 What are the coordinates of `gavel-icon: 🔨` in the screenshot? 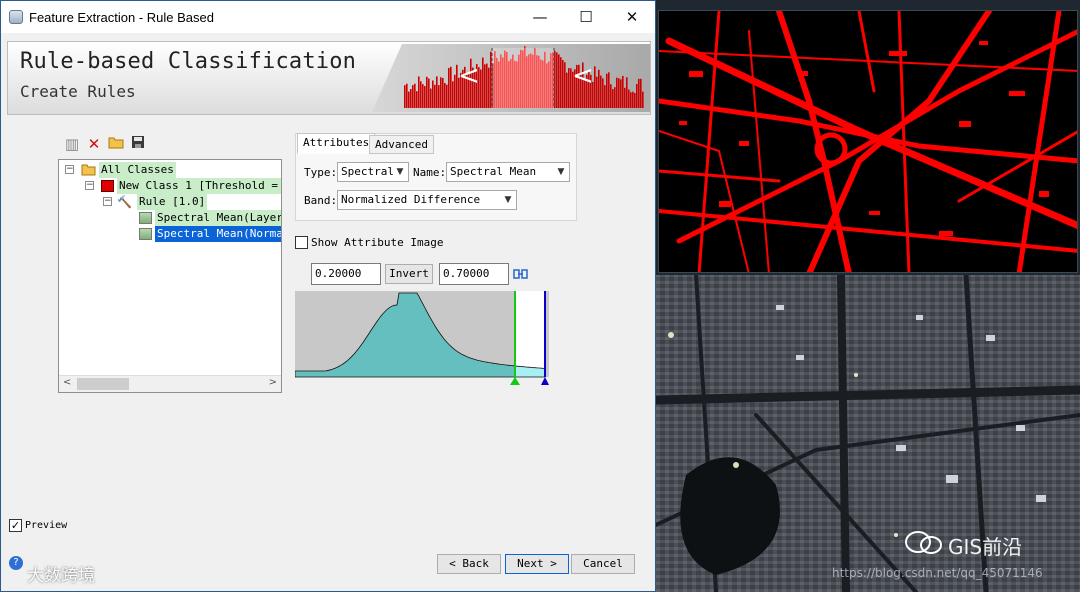 It's located at (124, 202).